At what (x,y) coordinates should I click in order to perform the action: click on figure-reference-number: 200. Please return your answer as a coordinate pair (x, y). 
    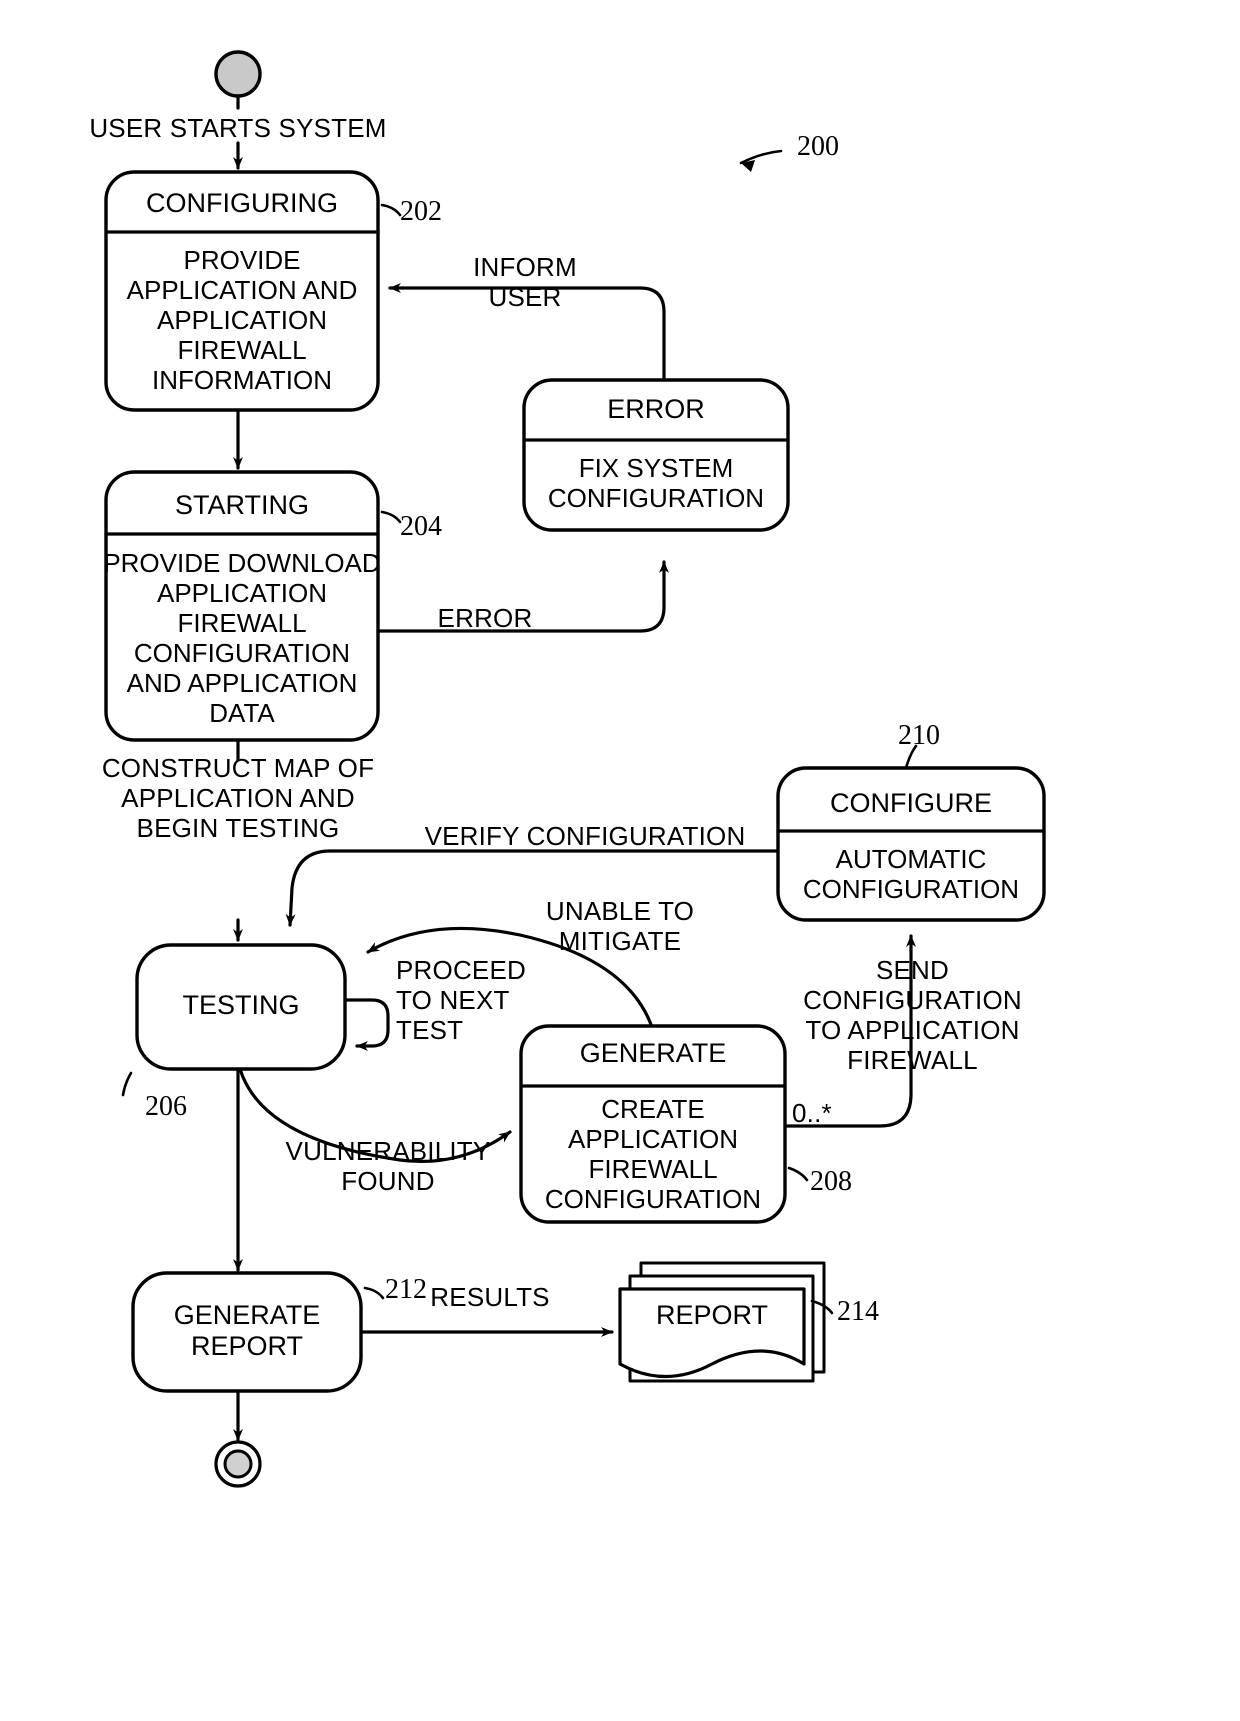
    Looking at the image, I should click on (818, 146).